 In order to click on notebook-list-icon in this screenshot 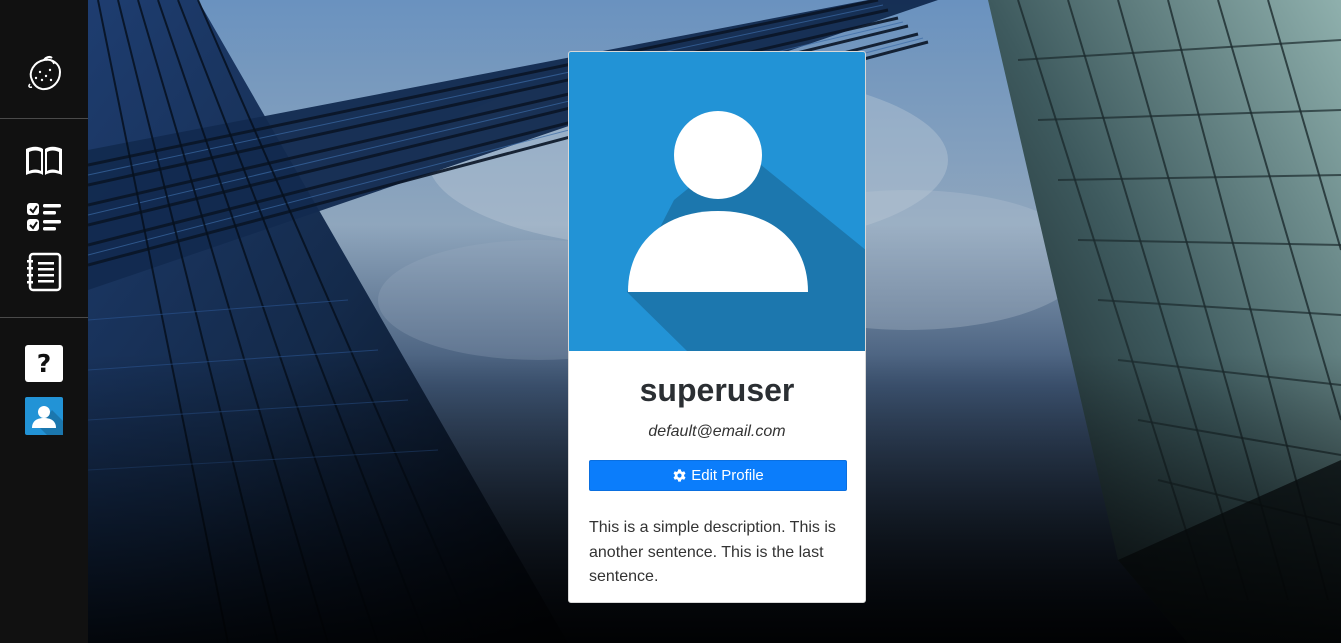, I will do `click(44, 274)`.